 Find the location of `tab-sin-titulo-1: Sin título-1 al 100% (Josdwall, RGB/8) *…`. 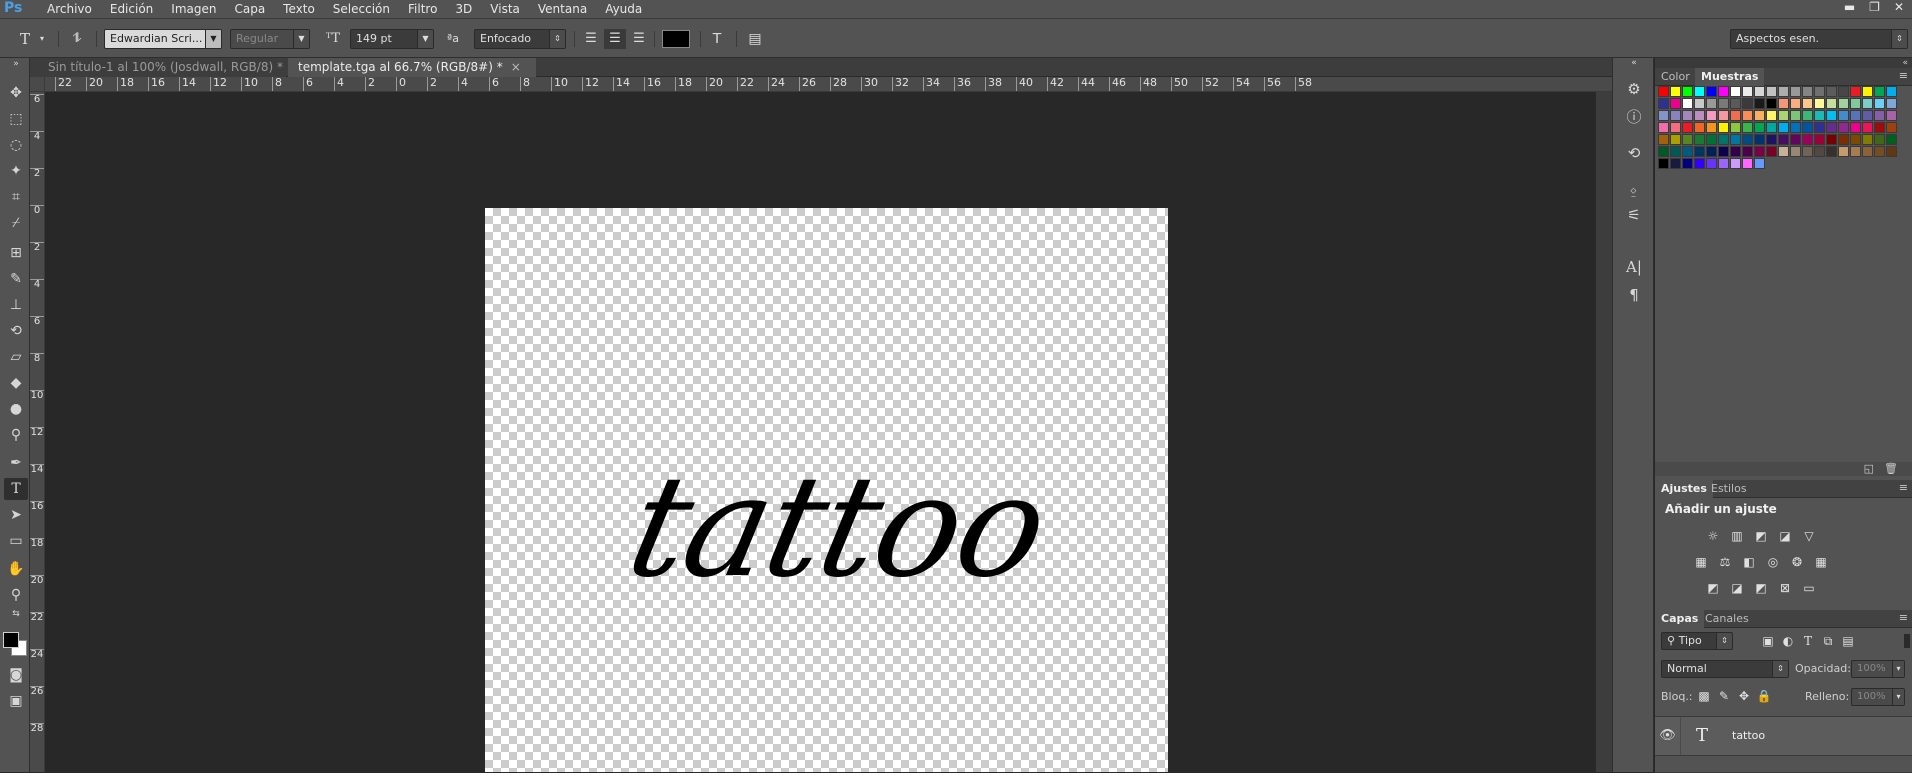

tab-sin-titulo-1: Sin título-1 al 100% (Josdwall, RGB/8) *… is located at coordinates (165, 67).